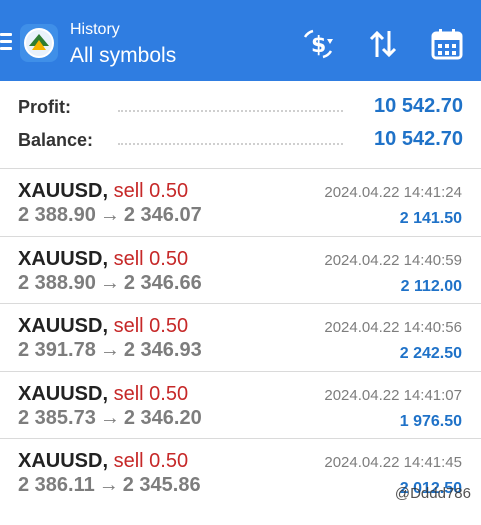  What do you see at coordinates (240, 108) in the screenshot?
I see `profit-row: Profit: 10 542.70` at bounding box center [240, 108].